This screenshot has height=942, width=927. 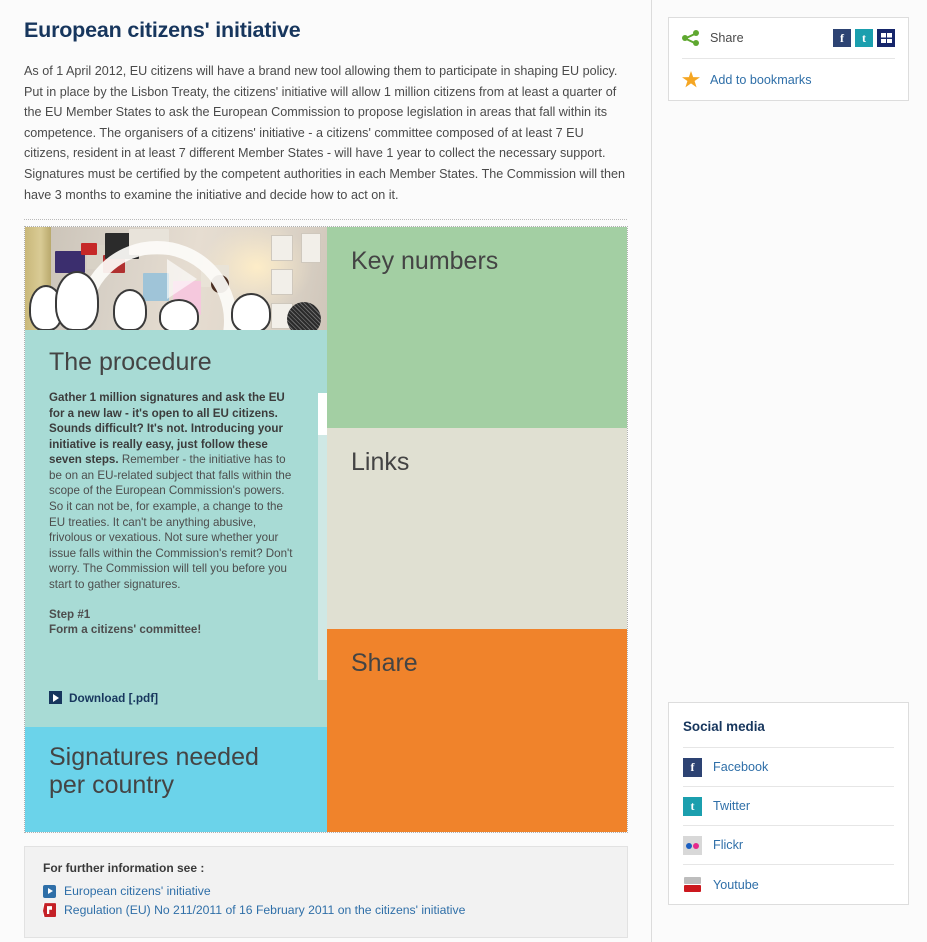 I want to click on further-link-label: European citizens' initiative, so click(x=137, y=891).